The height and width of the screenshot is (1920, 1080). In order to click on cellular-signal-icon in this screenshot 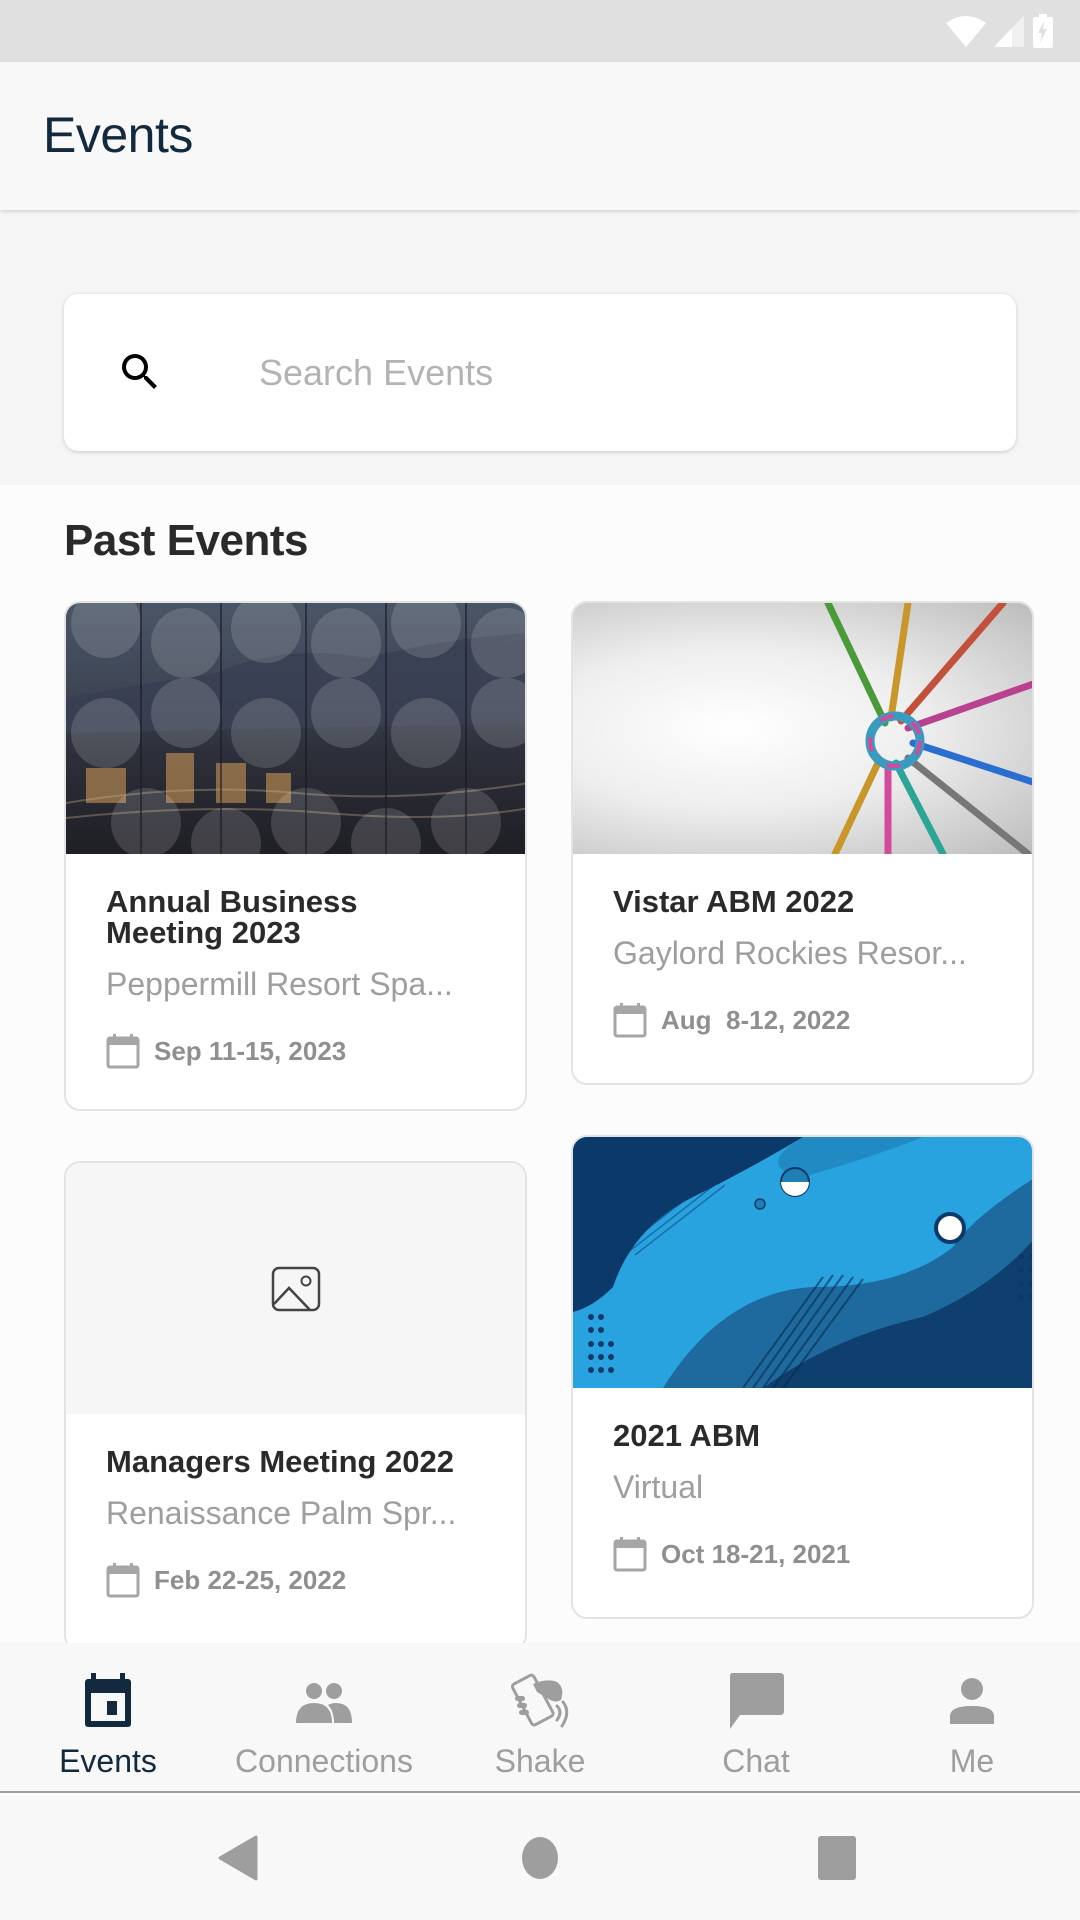, I will do `click(1009, 31)`.